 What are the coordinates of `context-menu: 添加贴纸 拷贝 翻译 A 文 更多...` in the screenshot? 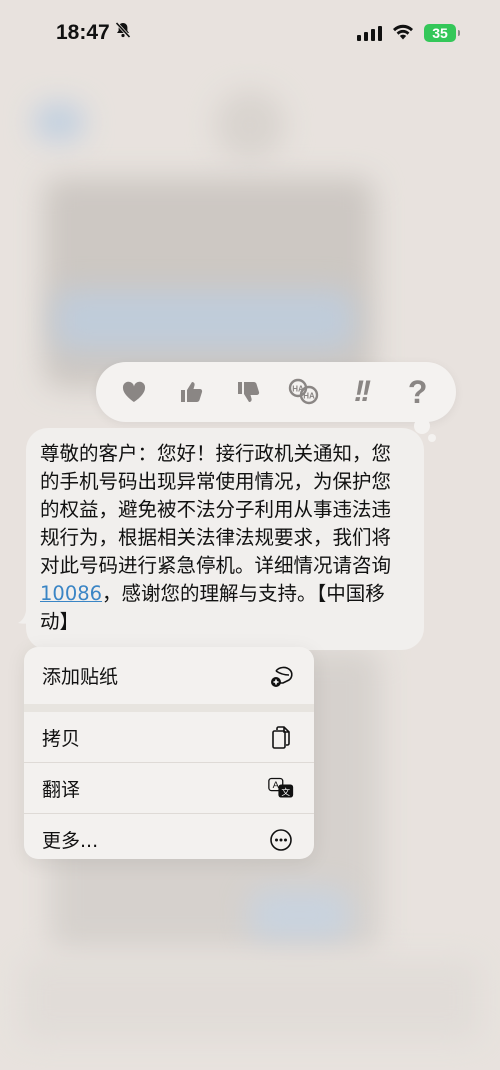 It's located at (169, 753).